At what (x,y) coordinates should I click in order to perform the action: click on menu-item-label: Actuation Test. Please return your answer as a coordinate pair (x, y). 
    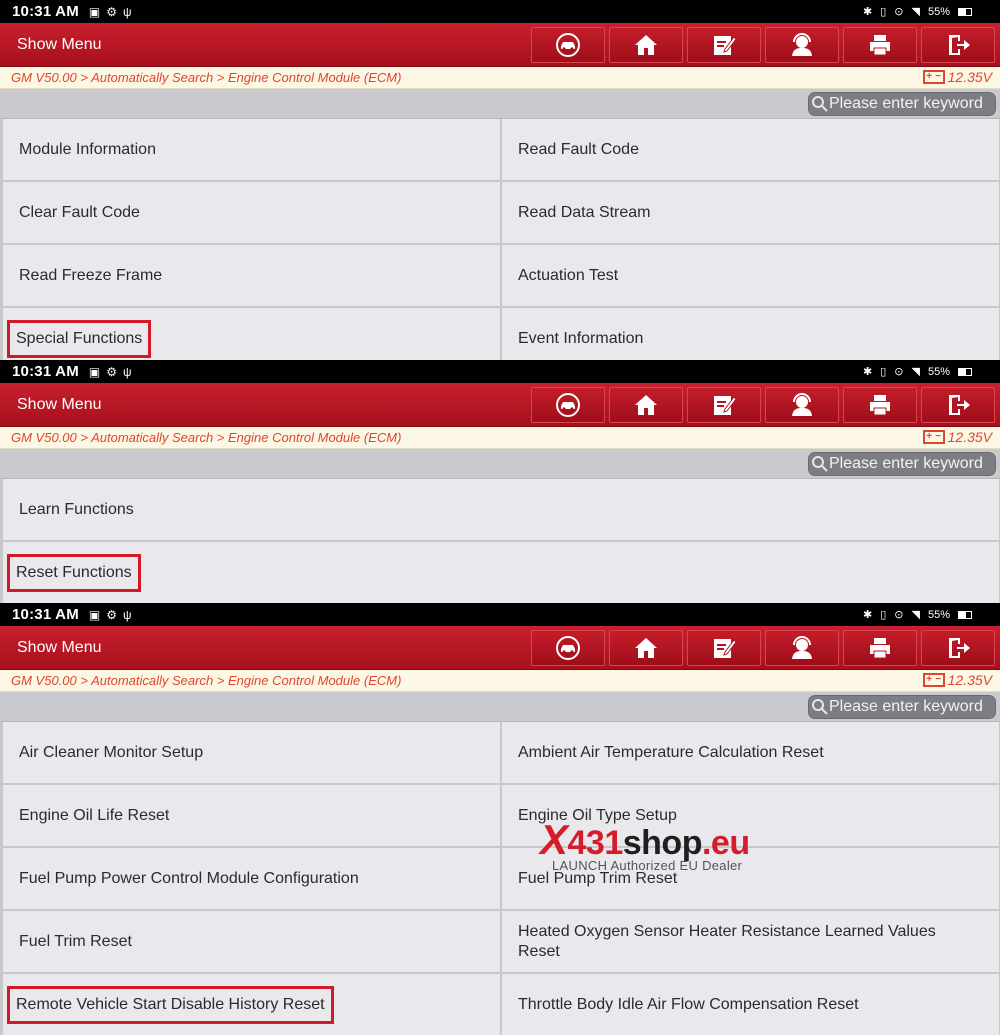
    Looking at the image, I should click on (568, 275).